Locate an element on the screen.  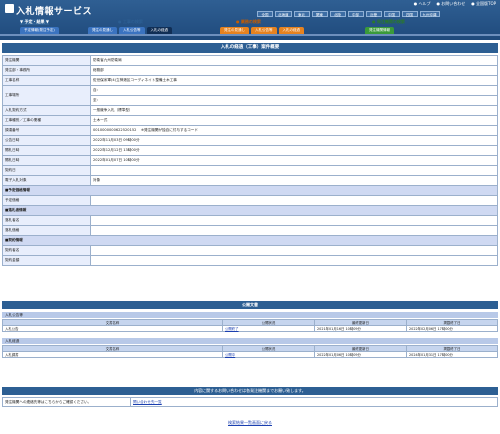
contact-cell: 問い合わせ先一覧 is located at coordinates (314, 402).